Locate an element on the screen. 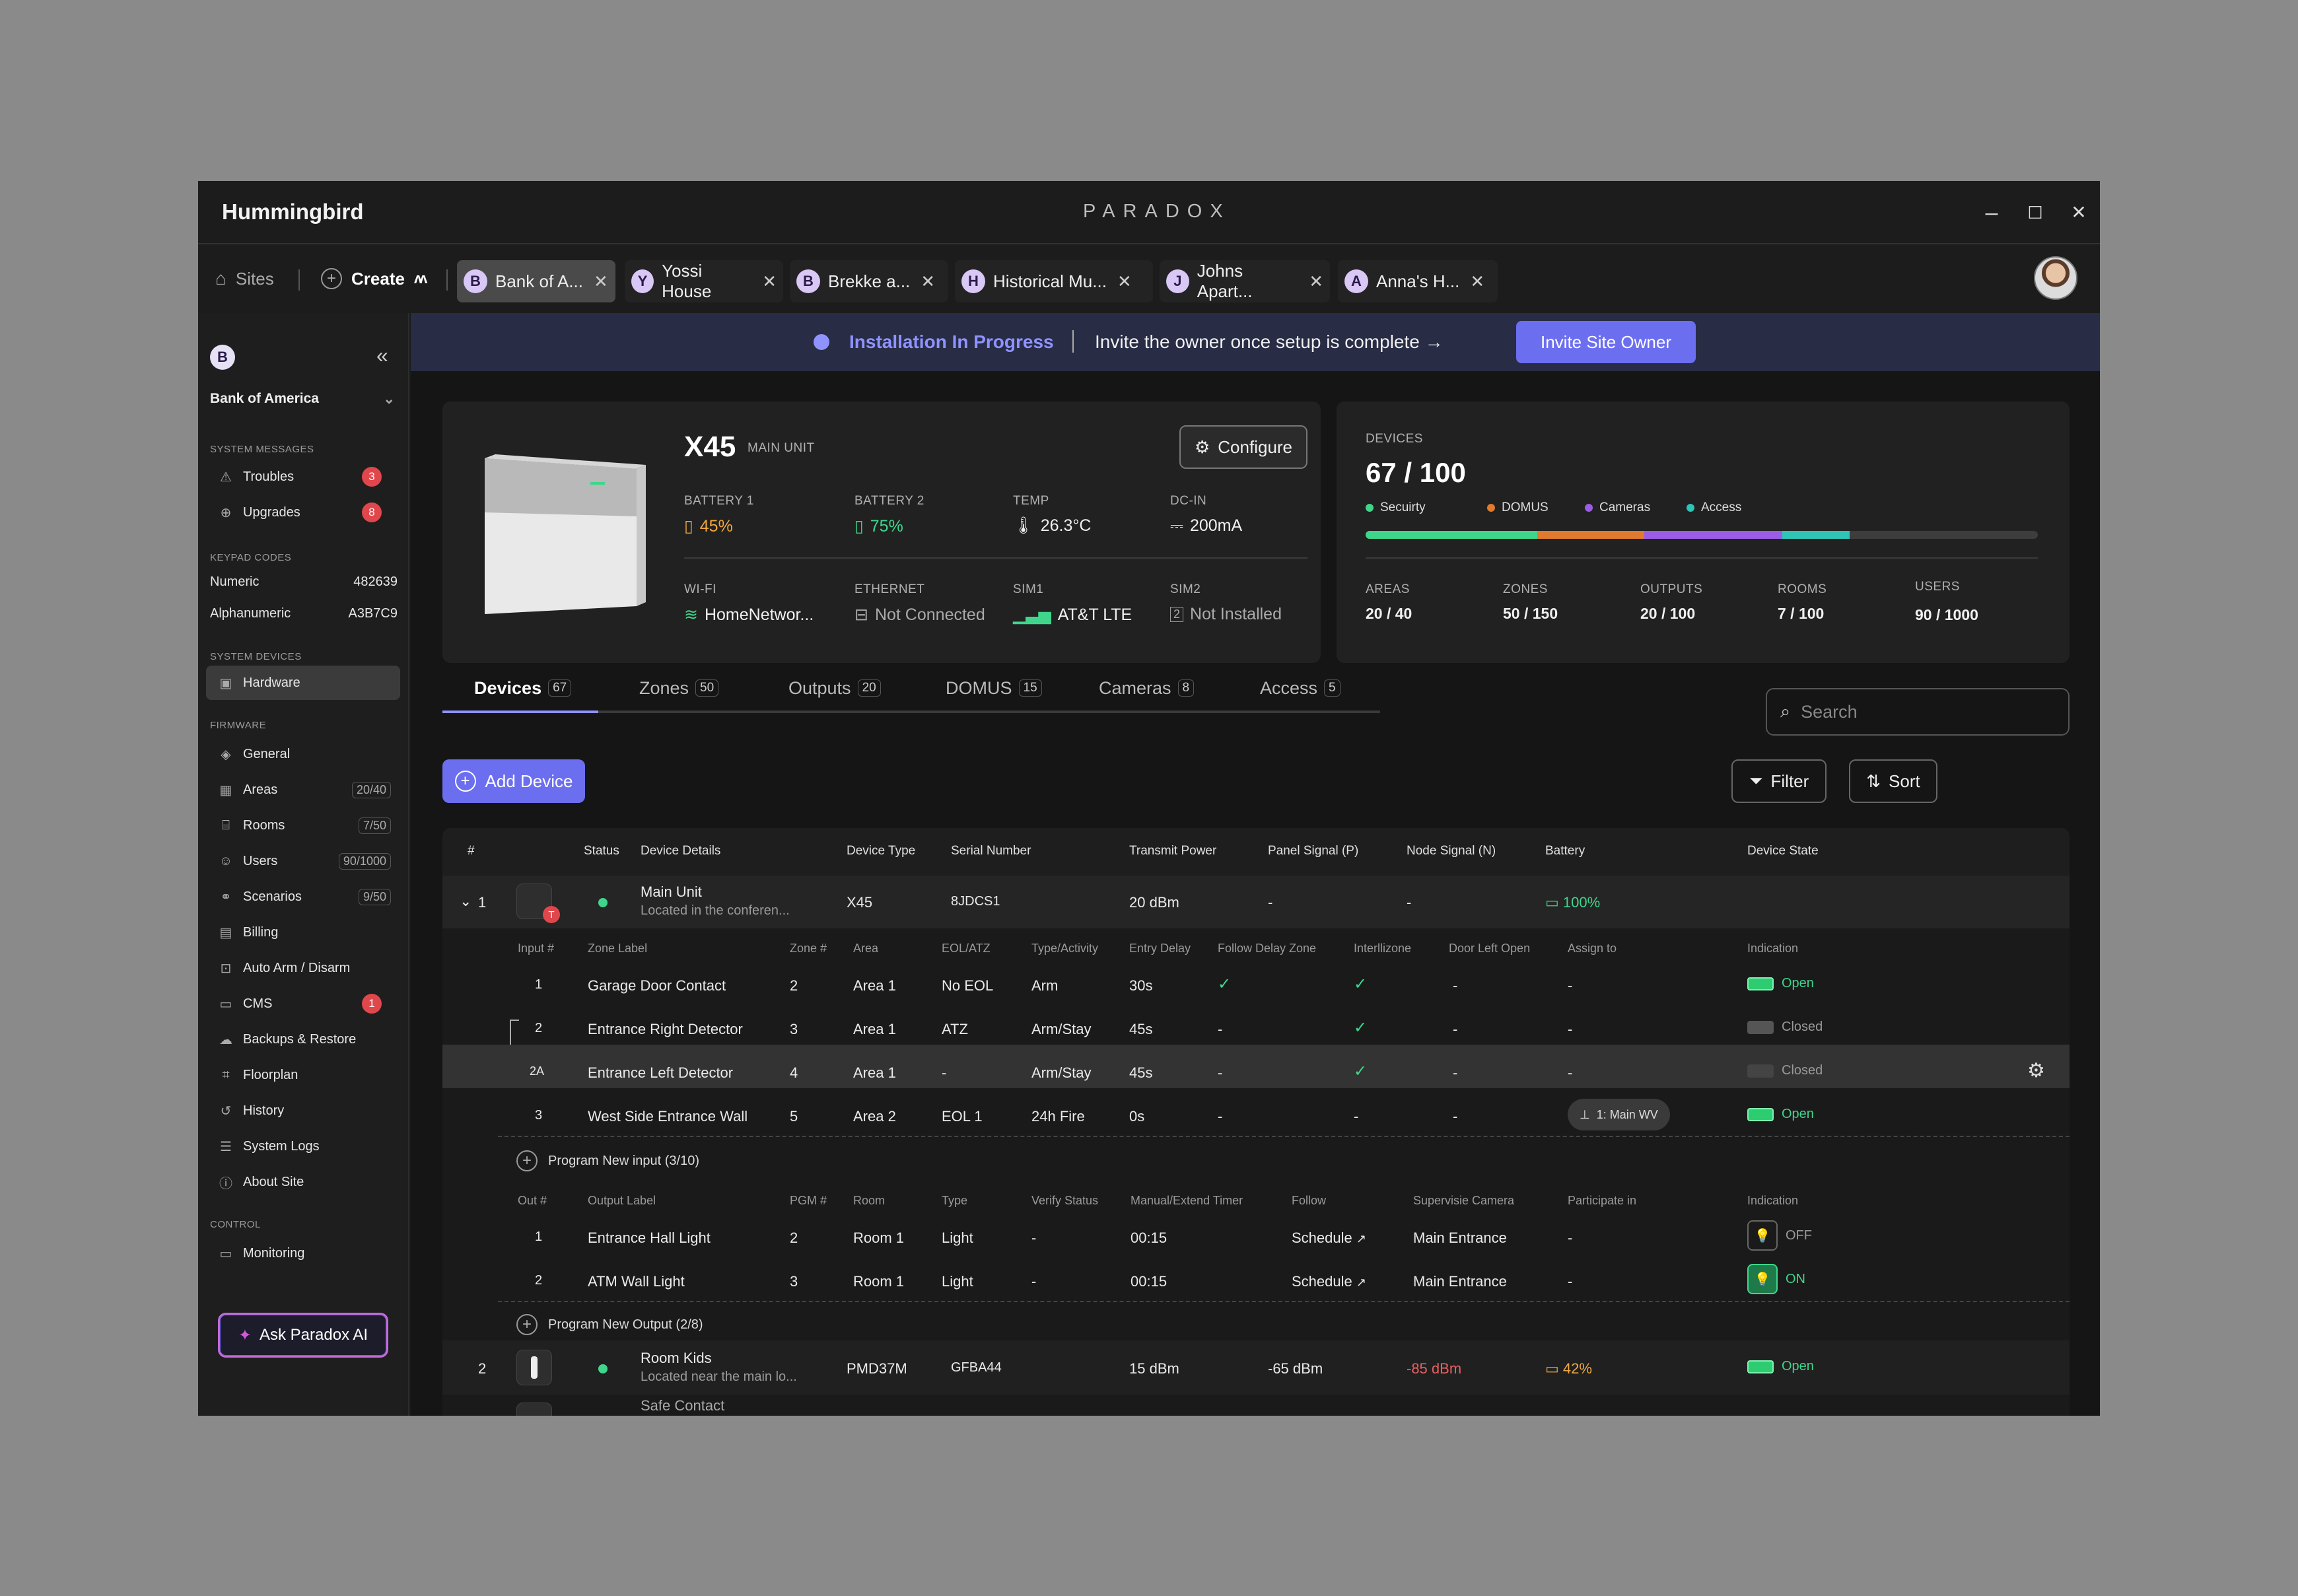  sidebar-item-upgrades: ⊕ Upgrades 8 is located at coordinates (303, 512).